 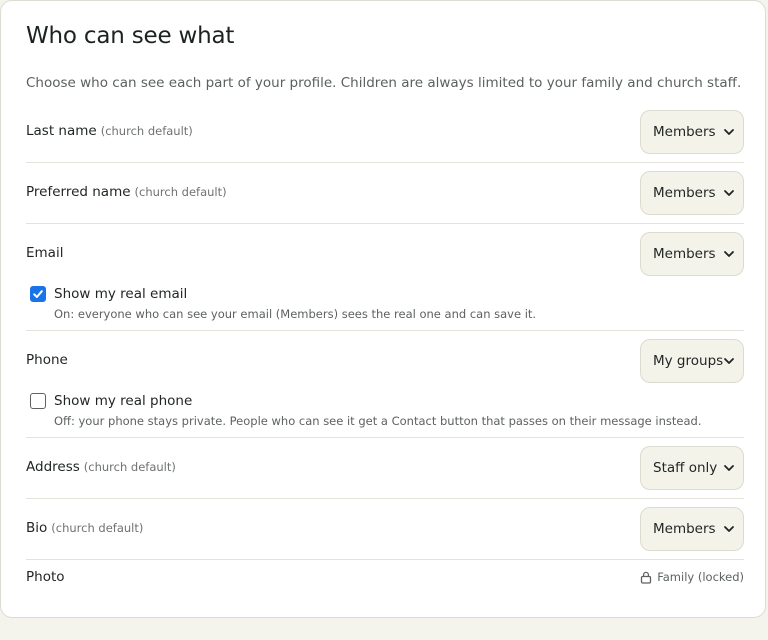 What do you see at coordinates (385, 193) in the screenshot?
I see `preferred-name-row: Preferred name (church default) Members` at bounding box center [385, 193].